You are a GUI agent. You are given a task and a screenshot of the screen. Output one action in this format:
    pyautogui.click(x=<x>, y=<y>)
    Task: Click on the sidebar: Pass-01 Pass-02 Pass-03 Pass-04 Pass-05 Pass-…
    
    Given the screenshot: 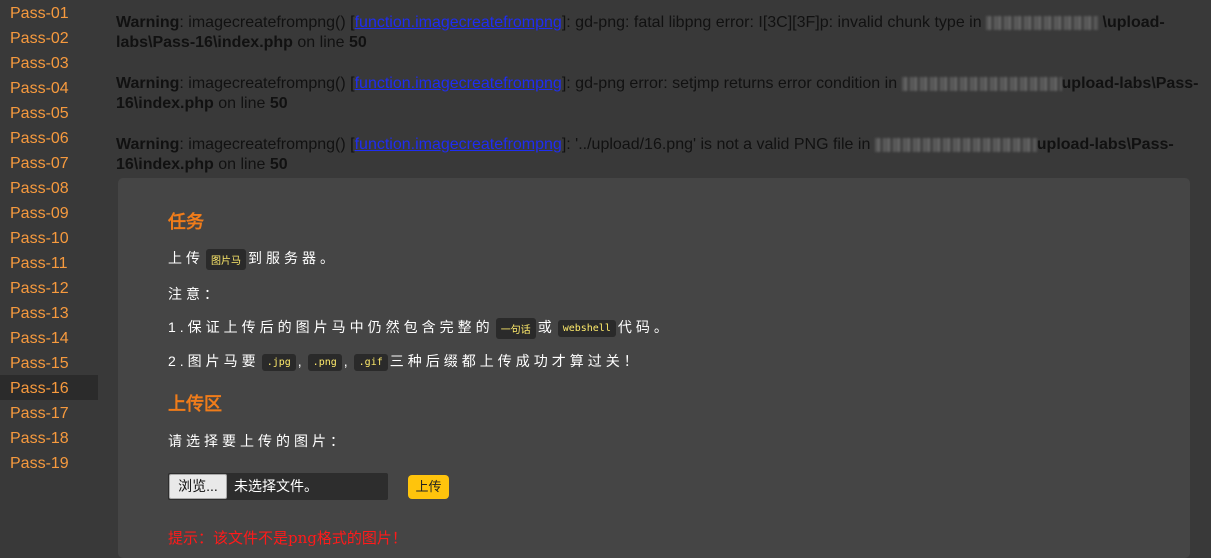 What is the action you would take?
    pyautogui.click(x=49, y=274)
    